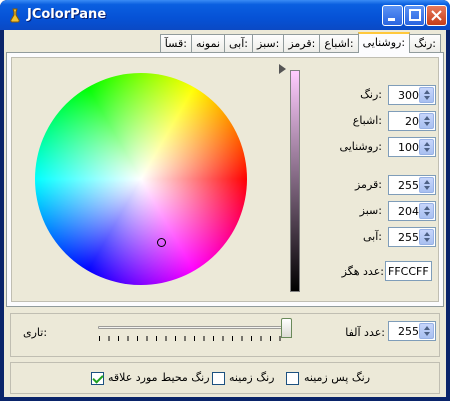 Image resolution: width=450 pixels, height=401 pixels. Describe the element at coordinates (268, 43) in the screenshot. I see `tab-green: سبز:` at that location.